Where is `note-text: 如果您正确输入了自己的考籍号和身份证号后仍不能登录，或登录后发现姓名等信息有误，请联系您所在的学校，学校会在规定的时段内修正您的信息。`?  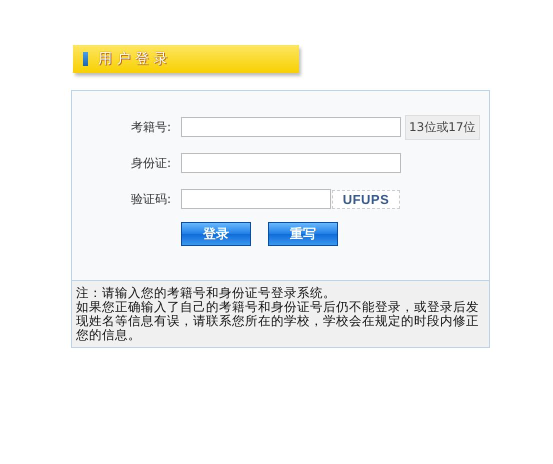
note-text: 如果您正确输入了自己的考籍号和身份证号后仍不能登录，或登录后发现姓名等信息有误，请联系您所在的学校，学校会在规定的时段内修正您的信息。 is located at coordinates (278, 321).